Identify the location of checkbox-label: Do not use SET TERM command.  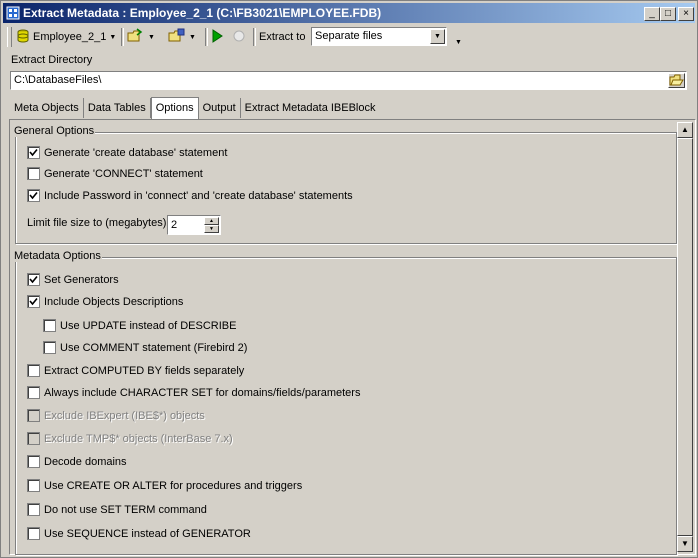
(125, 509).